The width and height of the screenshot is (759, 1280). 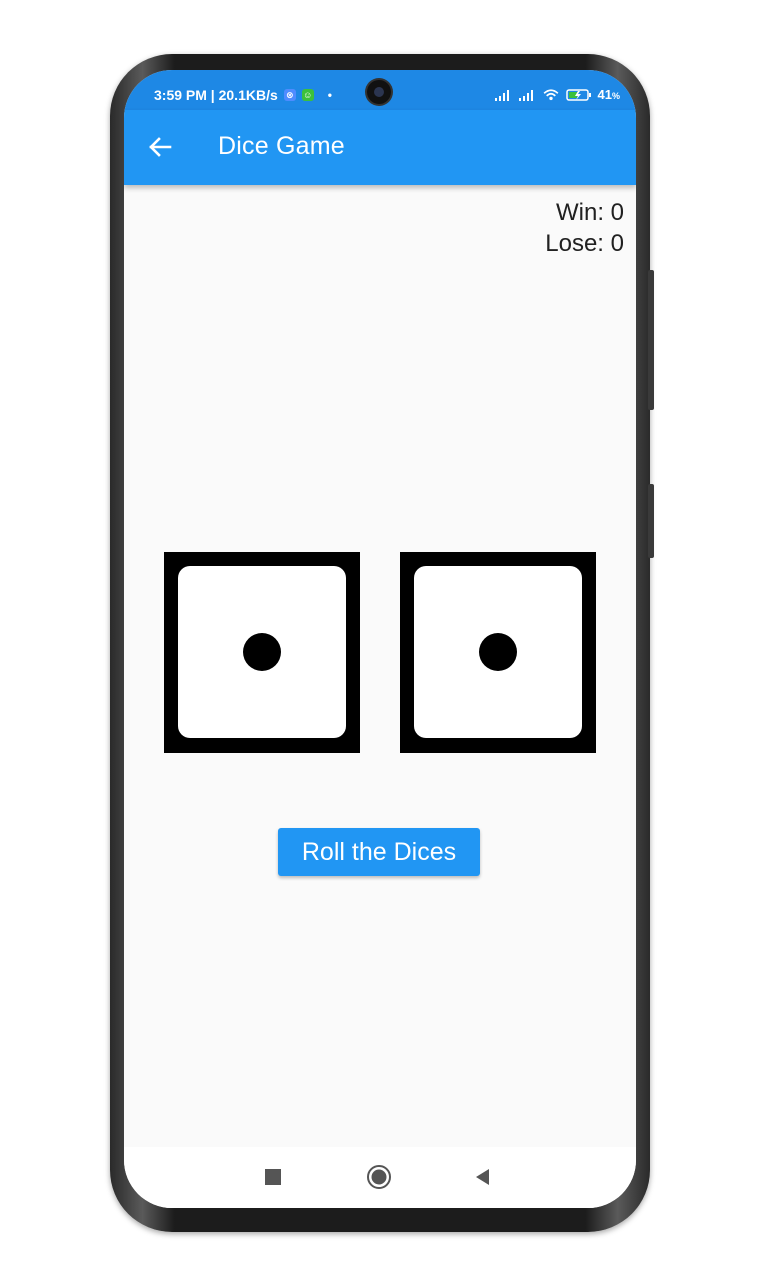 What do you see at coordinates (289, 95) in the screenshot?
I see `notification-icon: ⊗` at bounding box center [289, 95].